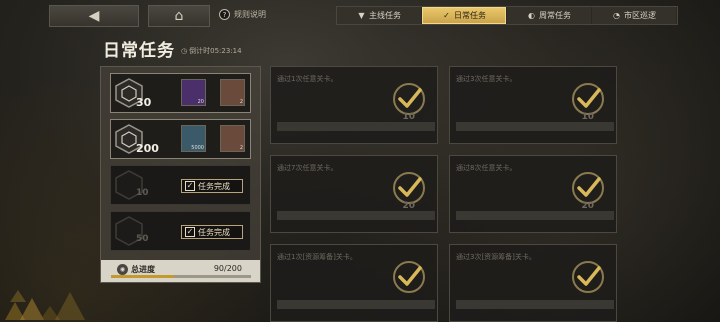 The image size is (720, 322). Describe the element at coordinates (224, 14) in the screenshot. I see `question-icon: ?` at that location.